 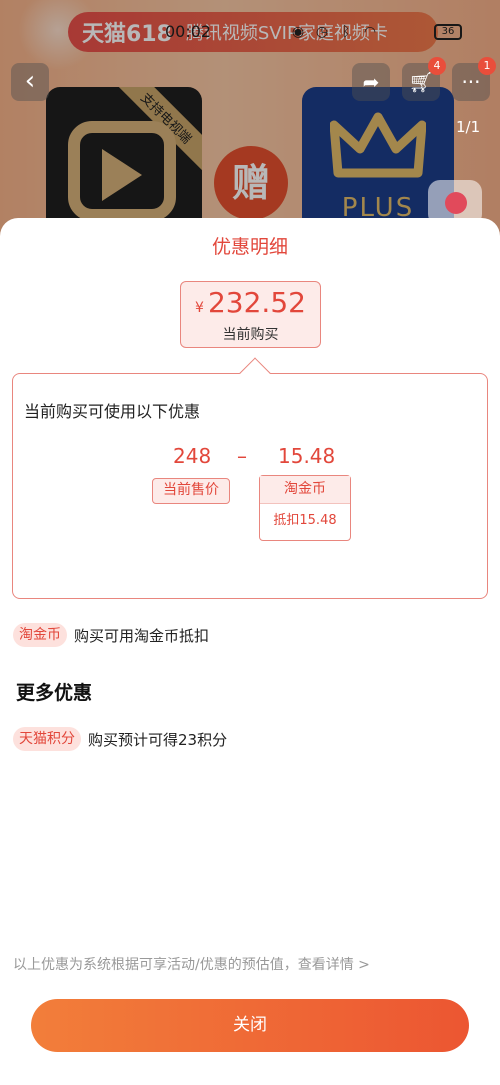 I want to click on current-price-box: ¥232.52 当前购买, so click(x=250, y=314).